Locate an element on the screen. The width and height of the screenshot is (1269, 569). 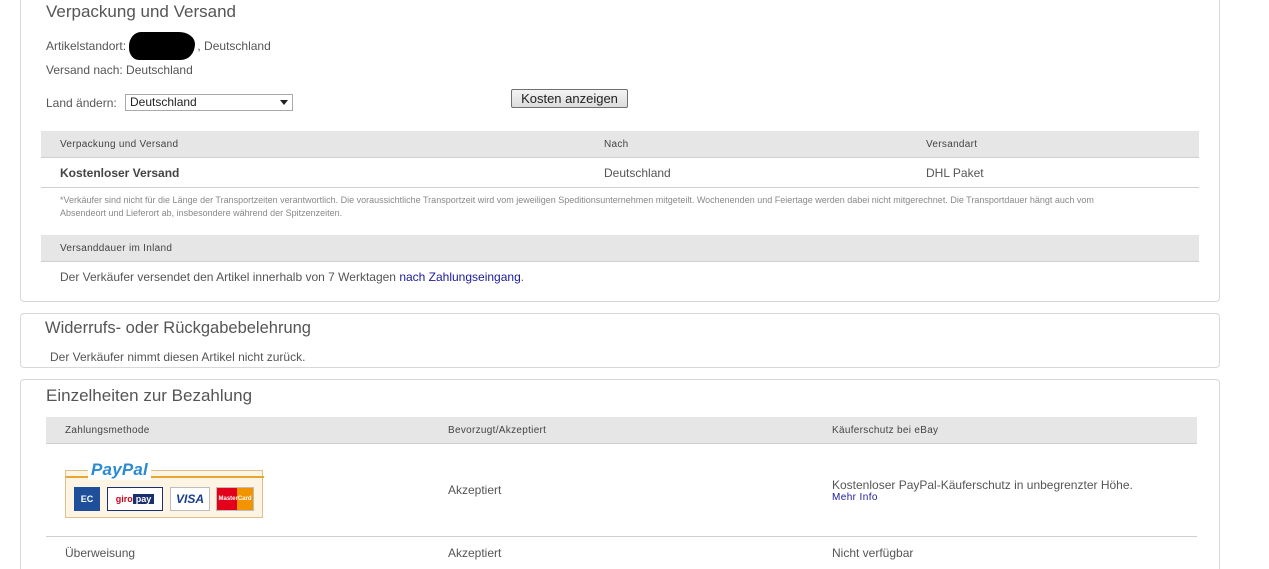
payment-received-link: nach Zahlungseingang is located at coordinates (459, 277).